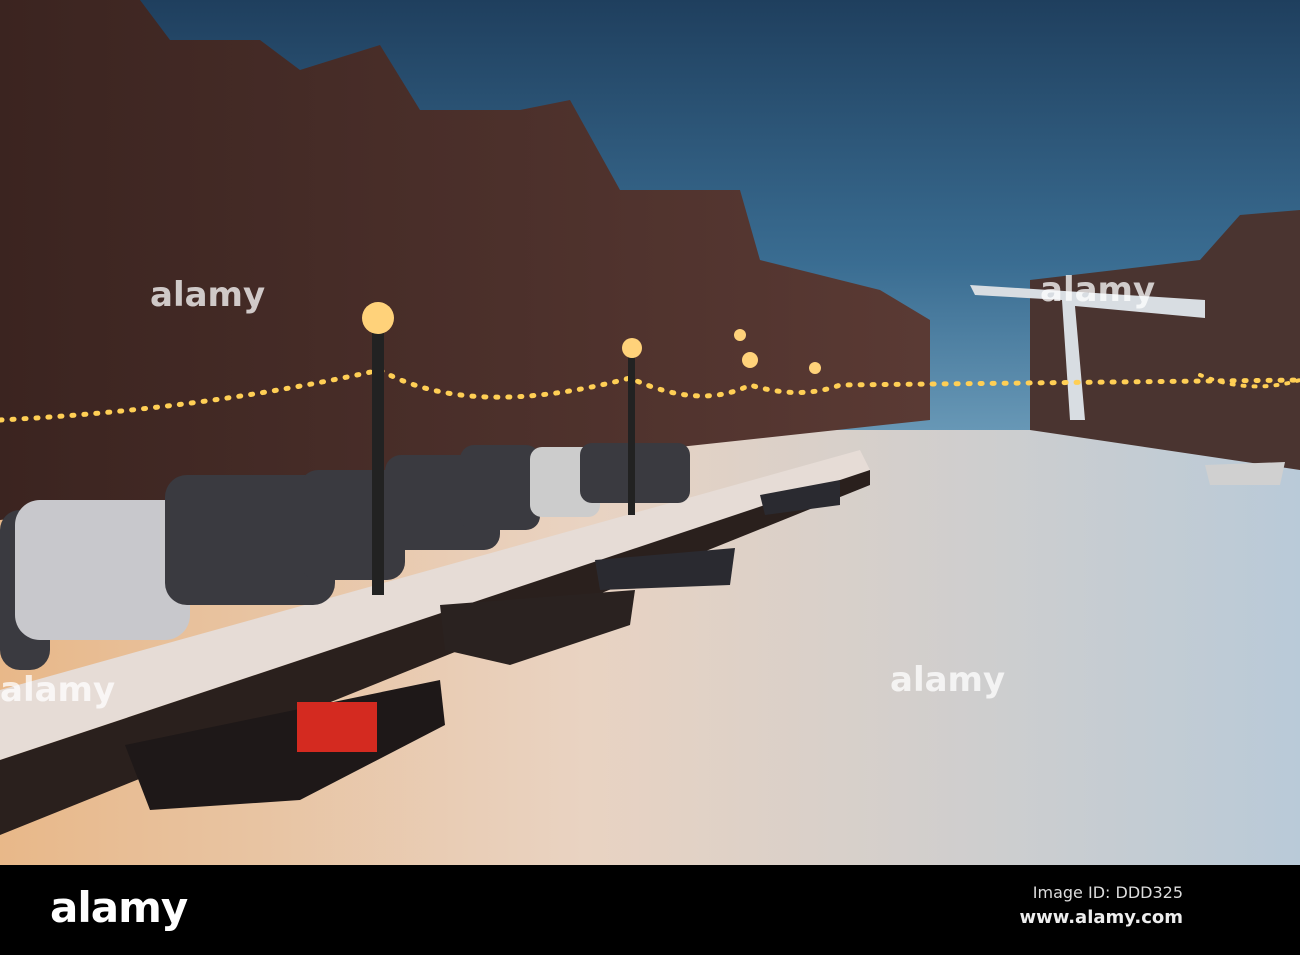 This screenshot has height=955, width=1300. What do you see at coordinates (650, 910) in the screenshot?
I see `footer-bar: alamy Image ID: DDD325 www.alamy.com` at bounding box center [650, 910].